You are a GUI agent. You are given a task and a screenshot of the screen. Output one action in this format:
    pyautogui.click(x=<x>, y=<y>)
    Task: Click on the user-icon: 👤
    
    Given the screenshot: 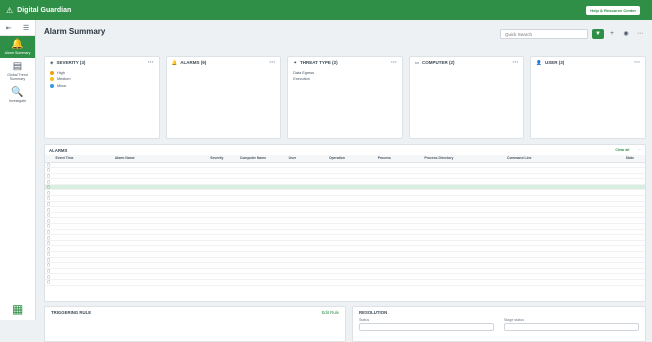 What is the action you would take?
    pyautogui.click(x=539, y=62)
    